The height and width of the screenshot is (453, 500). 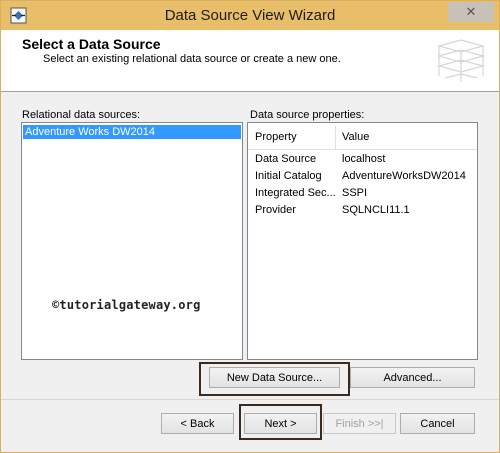 I want to click on table-row: Integrated Sec... SSPI, so click(x=362, y=195).